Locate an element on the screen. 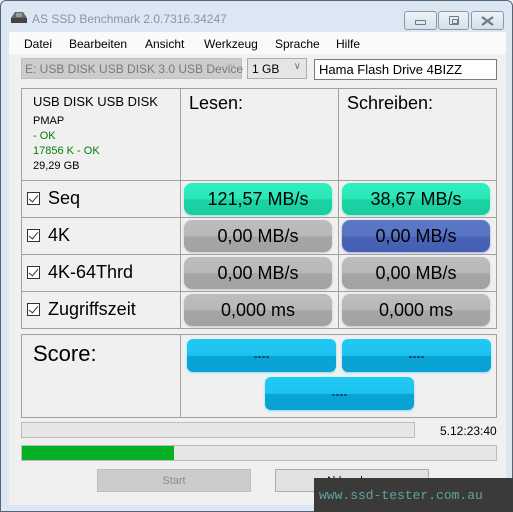 This screenshot has height=512, width=513. score-total: ---- is located at coordinates (339, 393).